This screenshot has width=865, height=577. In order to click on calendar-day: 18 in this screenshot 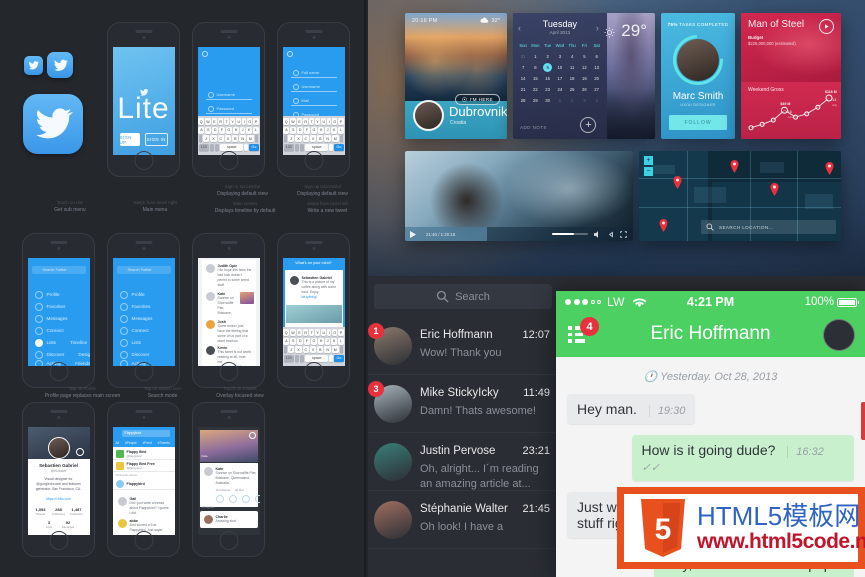, I will do `click(572, 78)`.